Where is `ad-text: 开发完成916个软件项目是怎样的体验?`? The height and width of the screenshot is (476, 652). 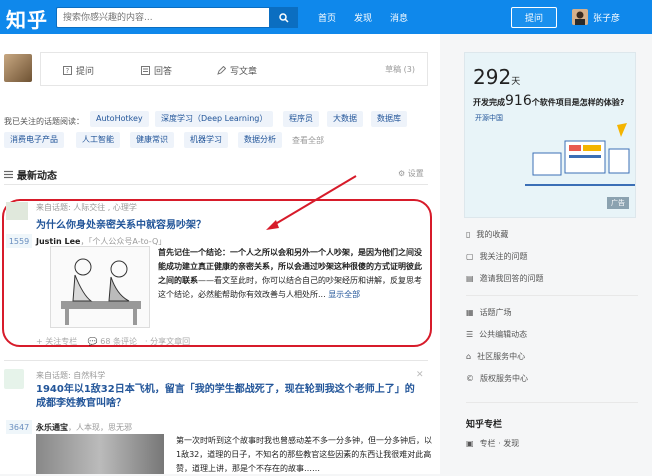
ad-text: 开发完成916个软件项目是怎样的体验? is located at coordinates (548, 101).